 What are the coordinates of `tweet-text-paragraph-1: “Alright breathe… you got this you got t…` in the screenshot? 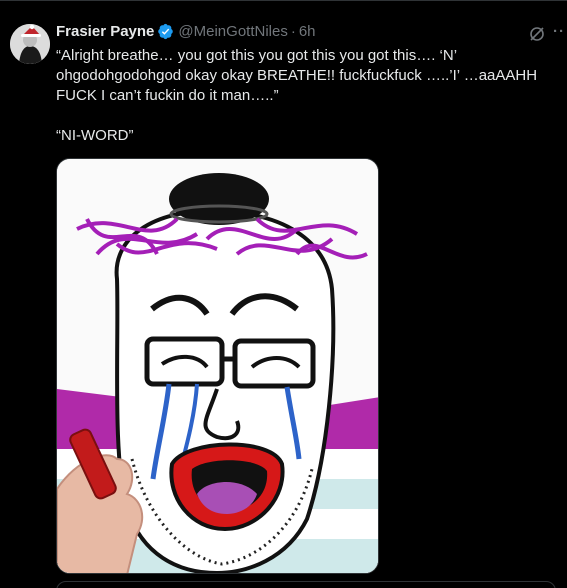 It's located at (297, 75).